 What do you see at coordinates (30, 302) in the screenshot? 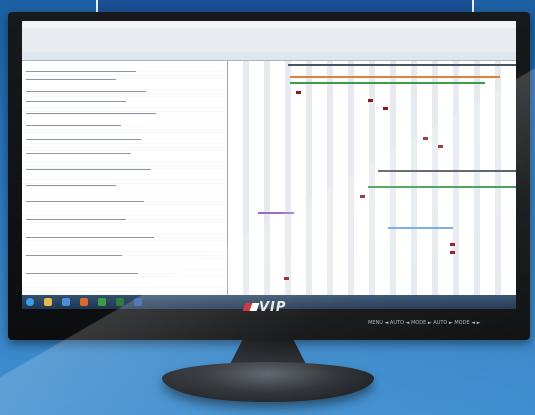
I see `windows-start-icon` at bounding box center [30, 302].